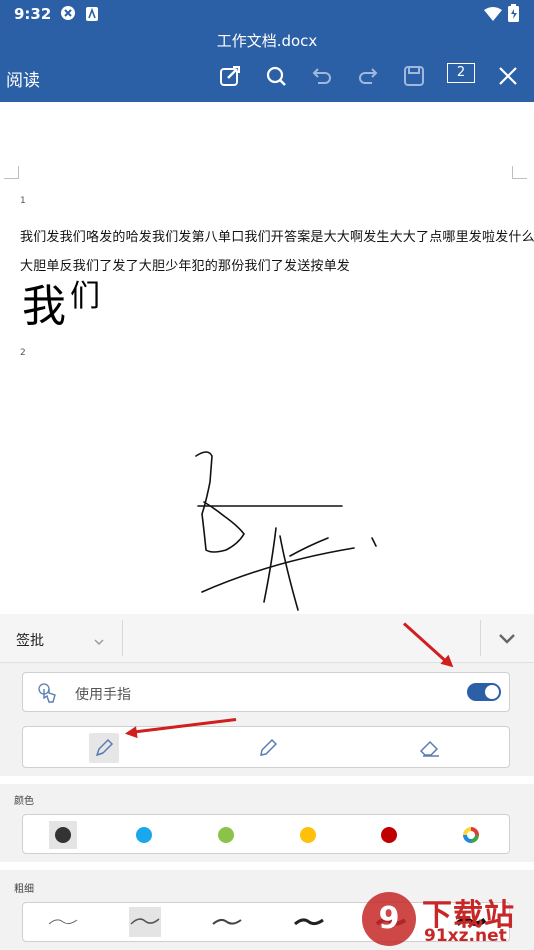 The width and height of the screenshot is (534, 950). Describe the element at coordinates (266, 834) in the screenshot. I see `color-palette` at that location.